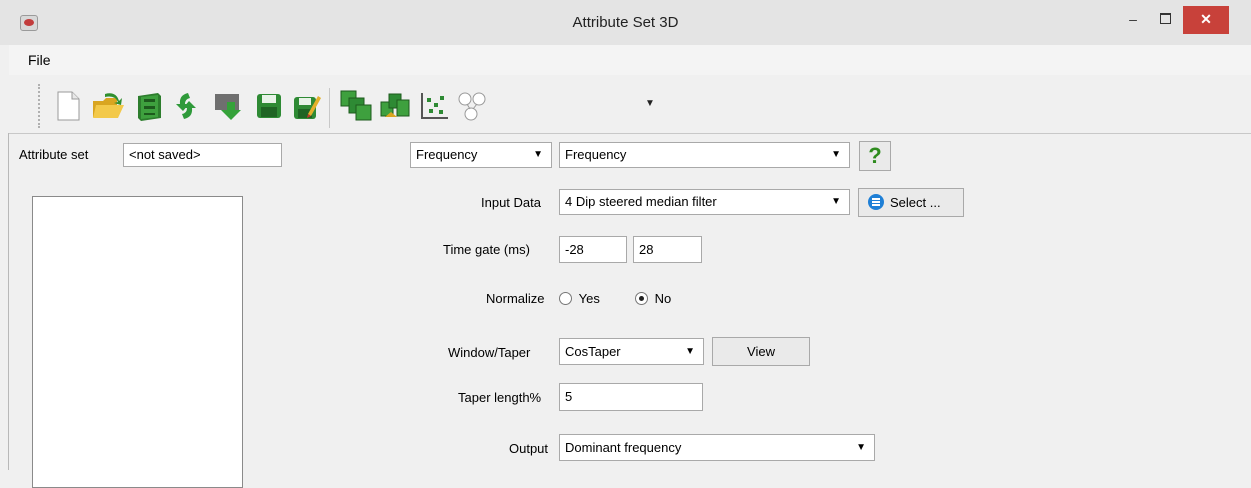 The image size is (1251, 488). Describe the element at coordinates (1133, 20) in the screenshot. I see `minimize-button: –` at that location.